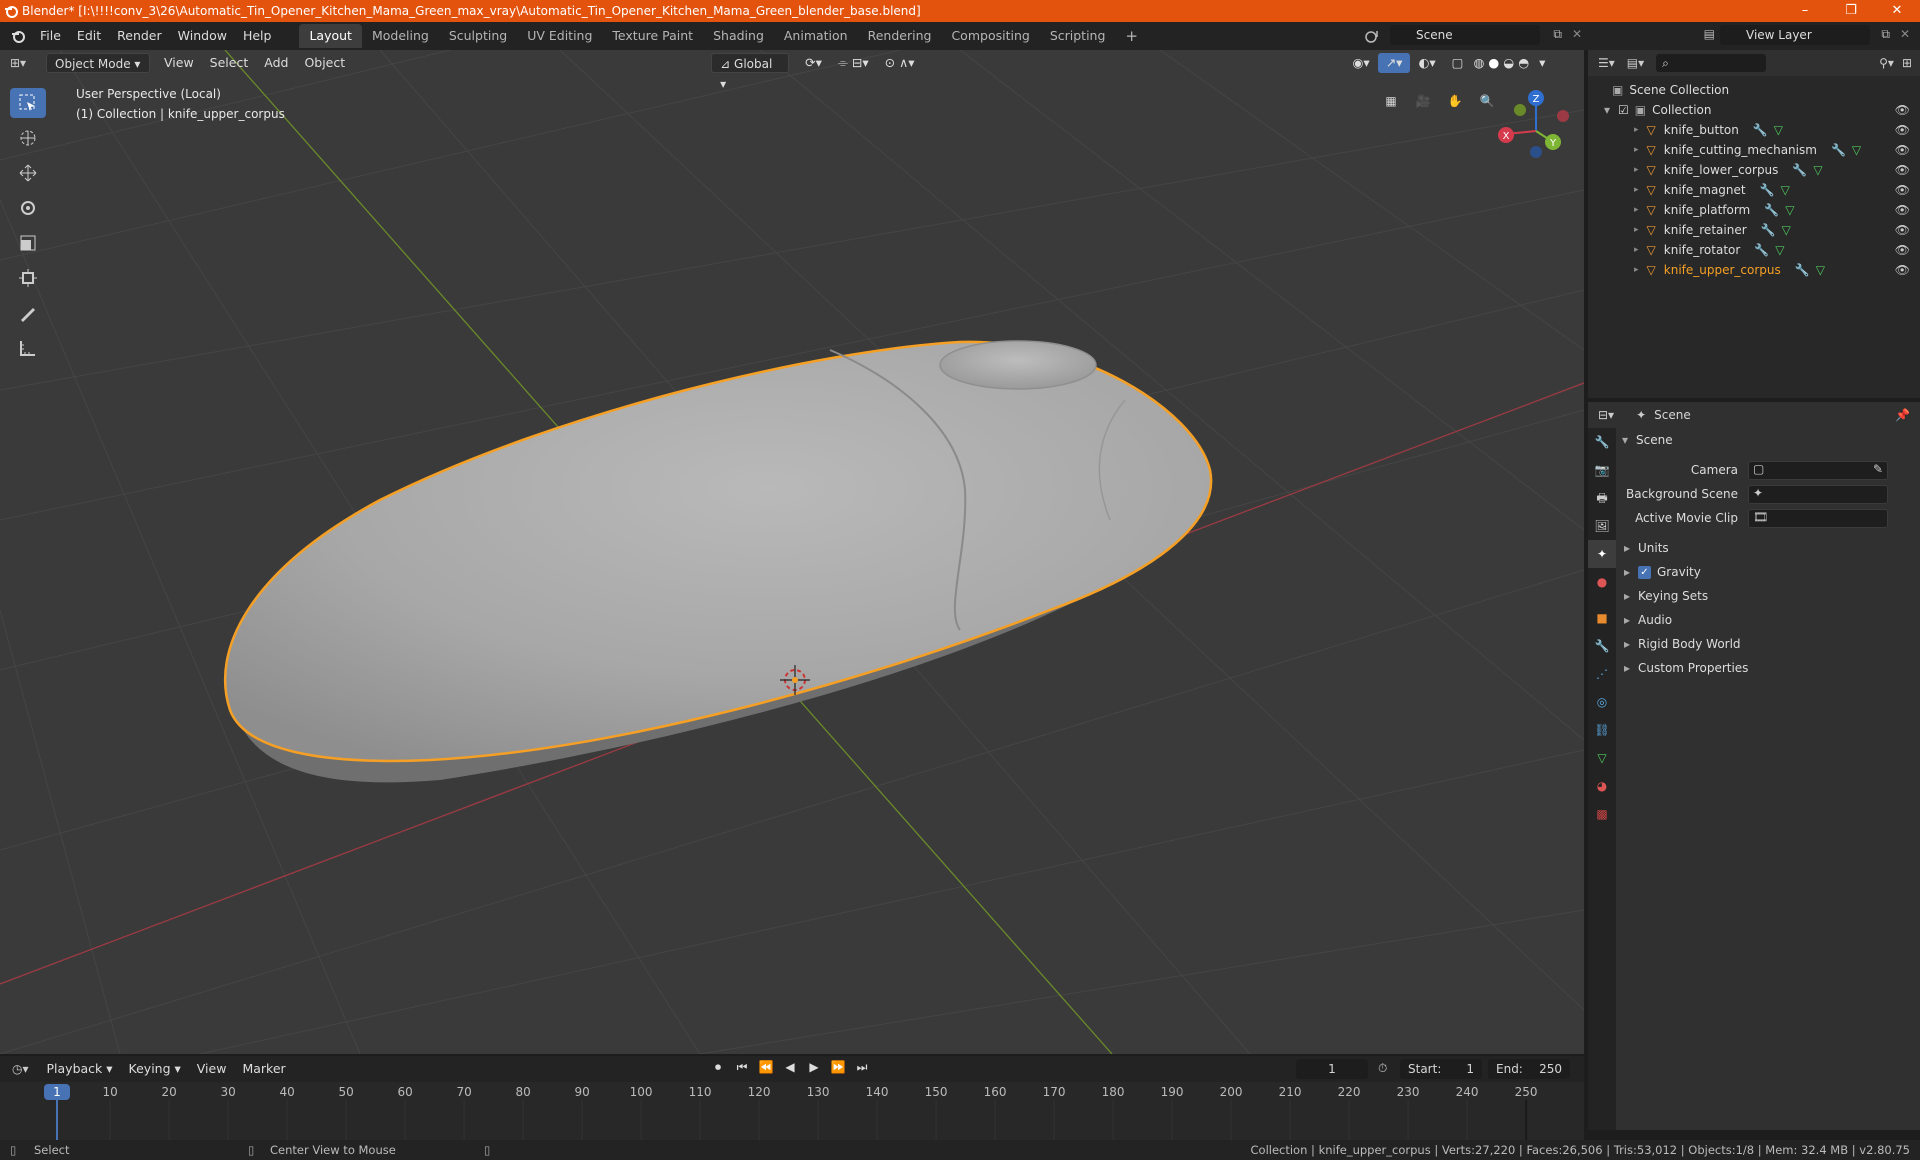 This screenshot has height=1160, width=1920. What do you see at coordinates (766, 1067) in the screenshot?
I see `prev-keyframe-icon: ⏪` at bounding box center [766, 1067].